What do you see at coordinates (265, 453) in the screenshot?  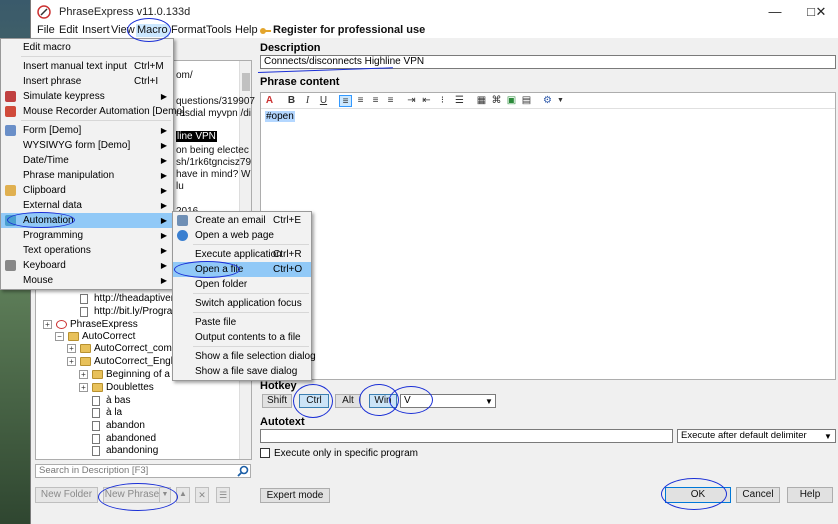 I see `execute-only-checkbox` at bounding box center [265, 453].